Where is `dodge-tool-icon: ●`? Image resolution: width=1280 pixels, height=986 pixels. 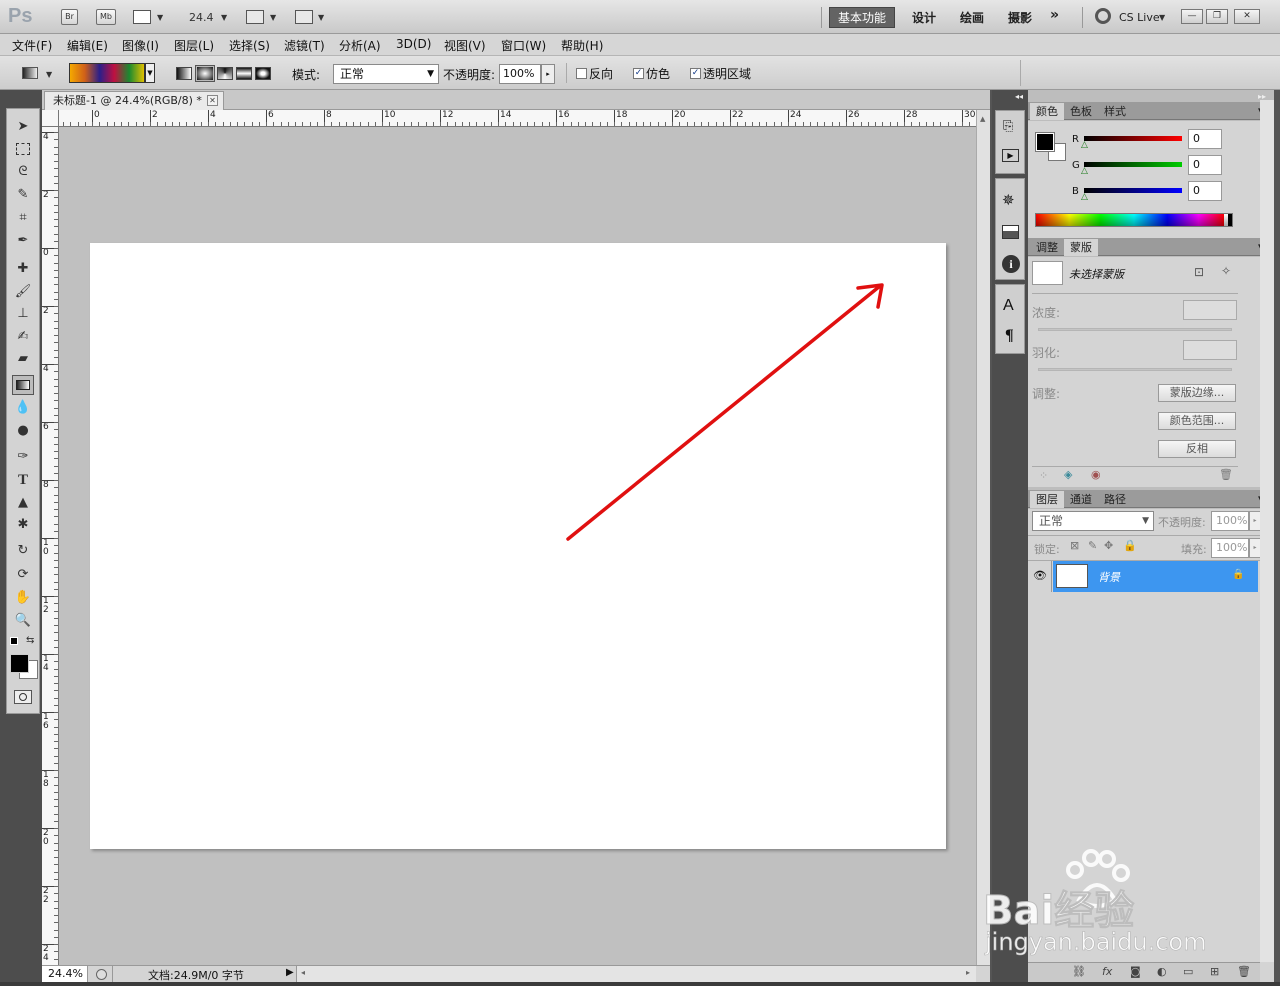 dodge-tool-icon: ● is located at coordinates (23, 431).